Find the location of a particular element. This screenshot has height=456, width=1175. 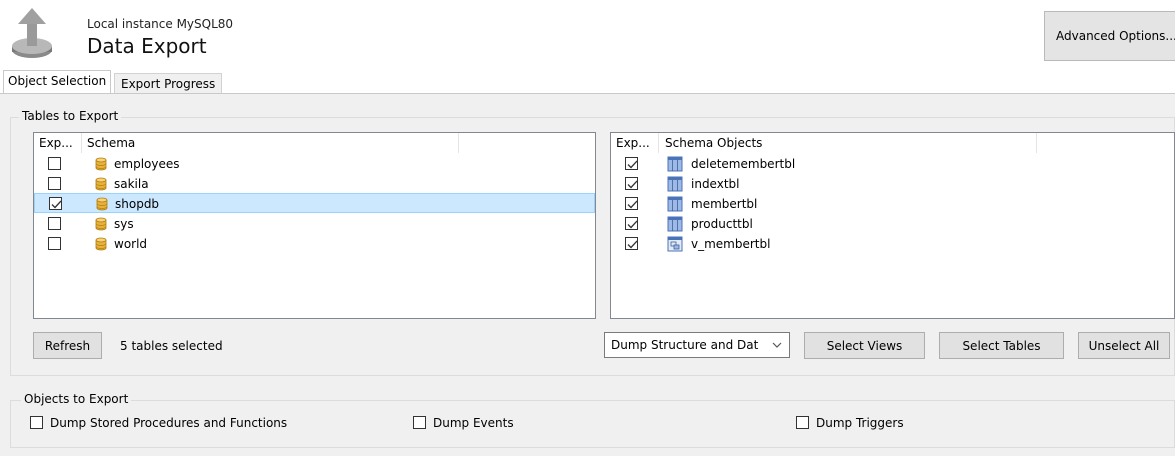

dump-triggers-option: Dump Triggers is located at coordinates (856, 423).